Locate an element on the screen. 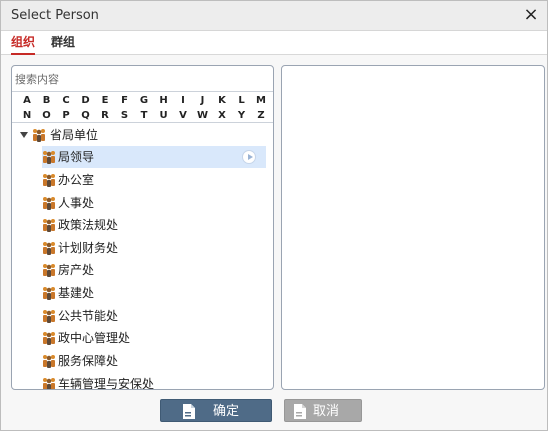 This screenshot has width=548, height=431. letter-q: Q is located at coordinates (86, 115).